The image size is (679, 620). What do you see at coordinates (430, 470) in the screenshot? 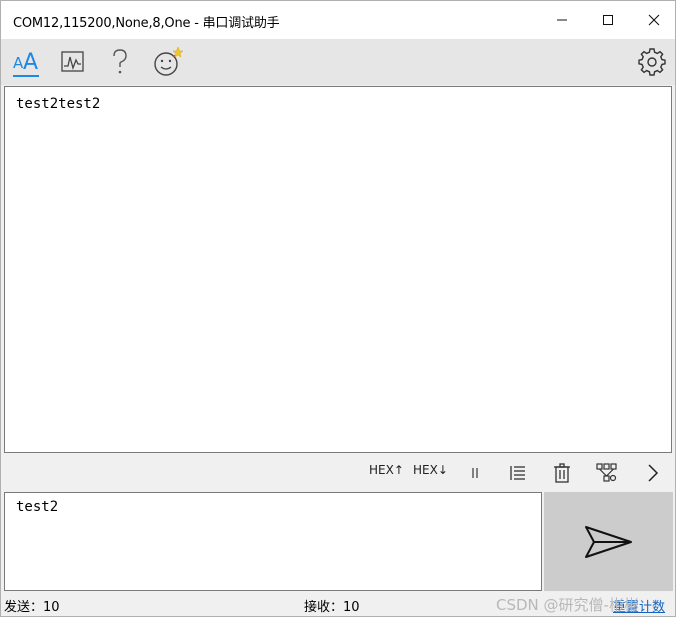
I see `hex-receive-toggle: HEX↓` at bounding box center [430, 470].